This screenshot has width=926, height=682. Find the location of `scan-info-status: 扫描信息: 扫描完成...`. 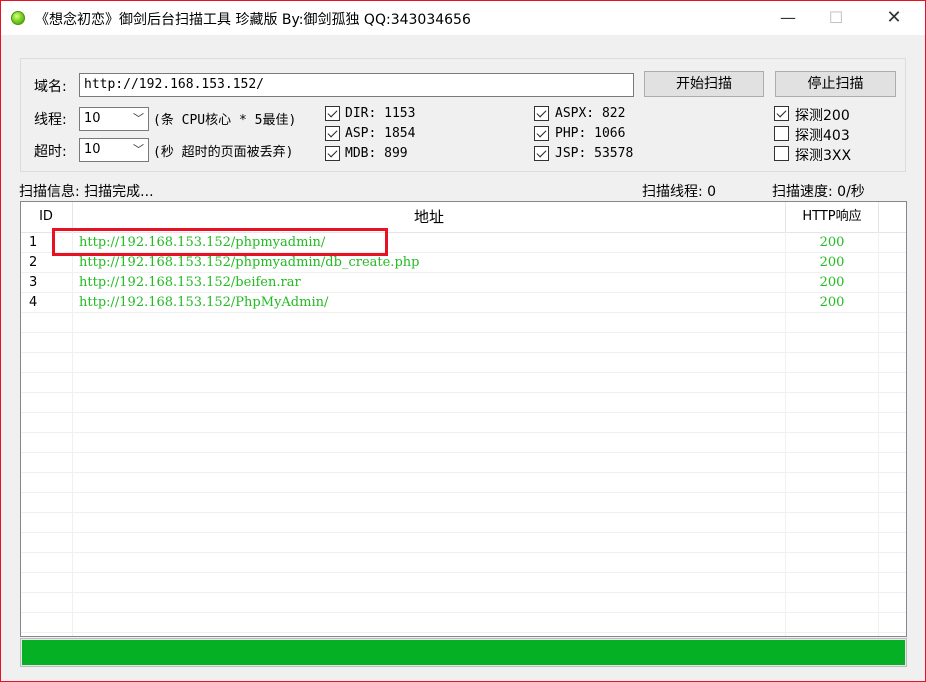

scan-info-status: 扫描信息: 扫描完成... is located at coordinates (86, 192).